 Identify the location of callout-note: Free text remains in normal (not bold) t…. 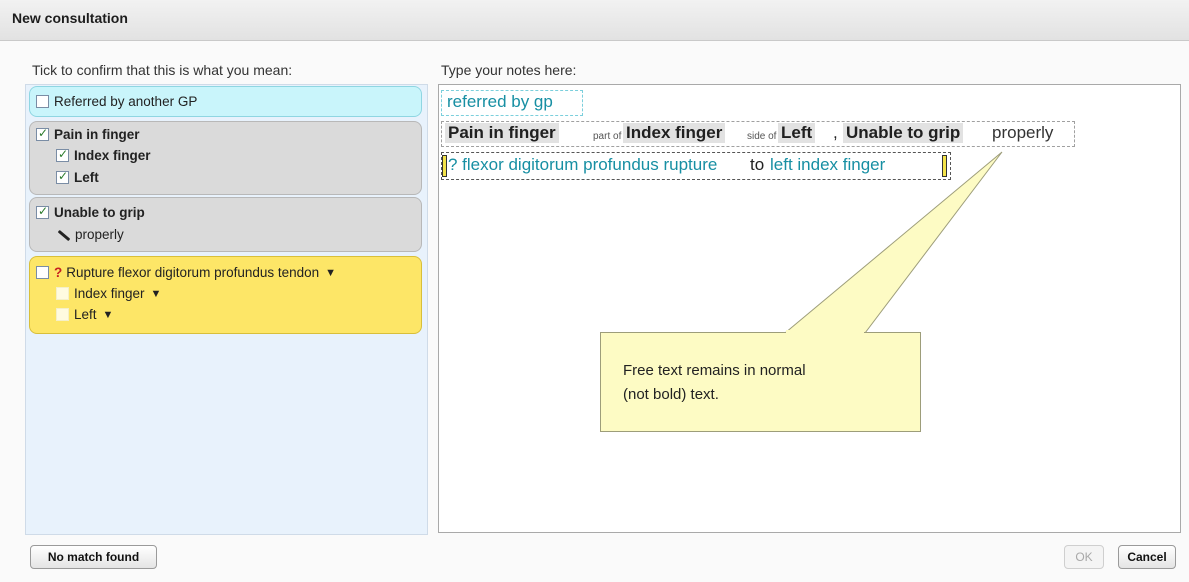
(760, 382).